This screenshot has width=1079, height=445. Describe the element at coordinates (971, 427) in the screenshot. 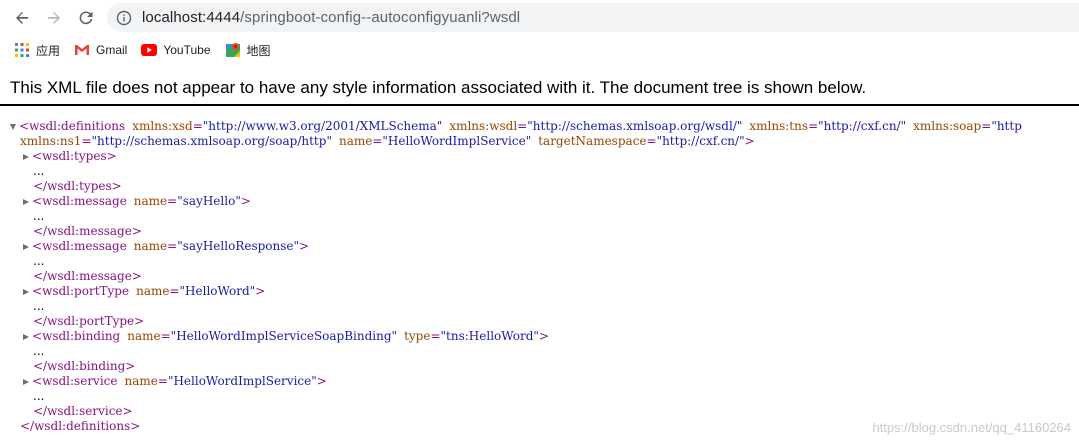

I see `watermark: https://blog.csdn.net/qq_41160264` at that location.